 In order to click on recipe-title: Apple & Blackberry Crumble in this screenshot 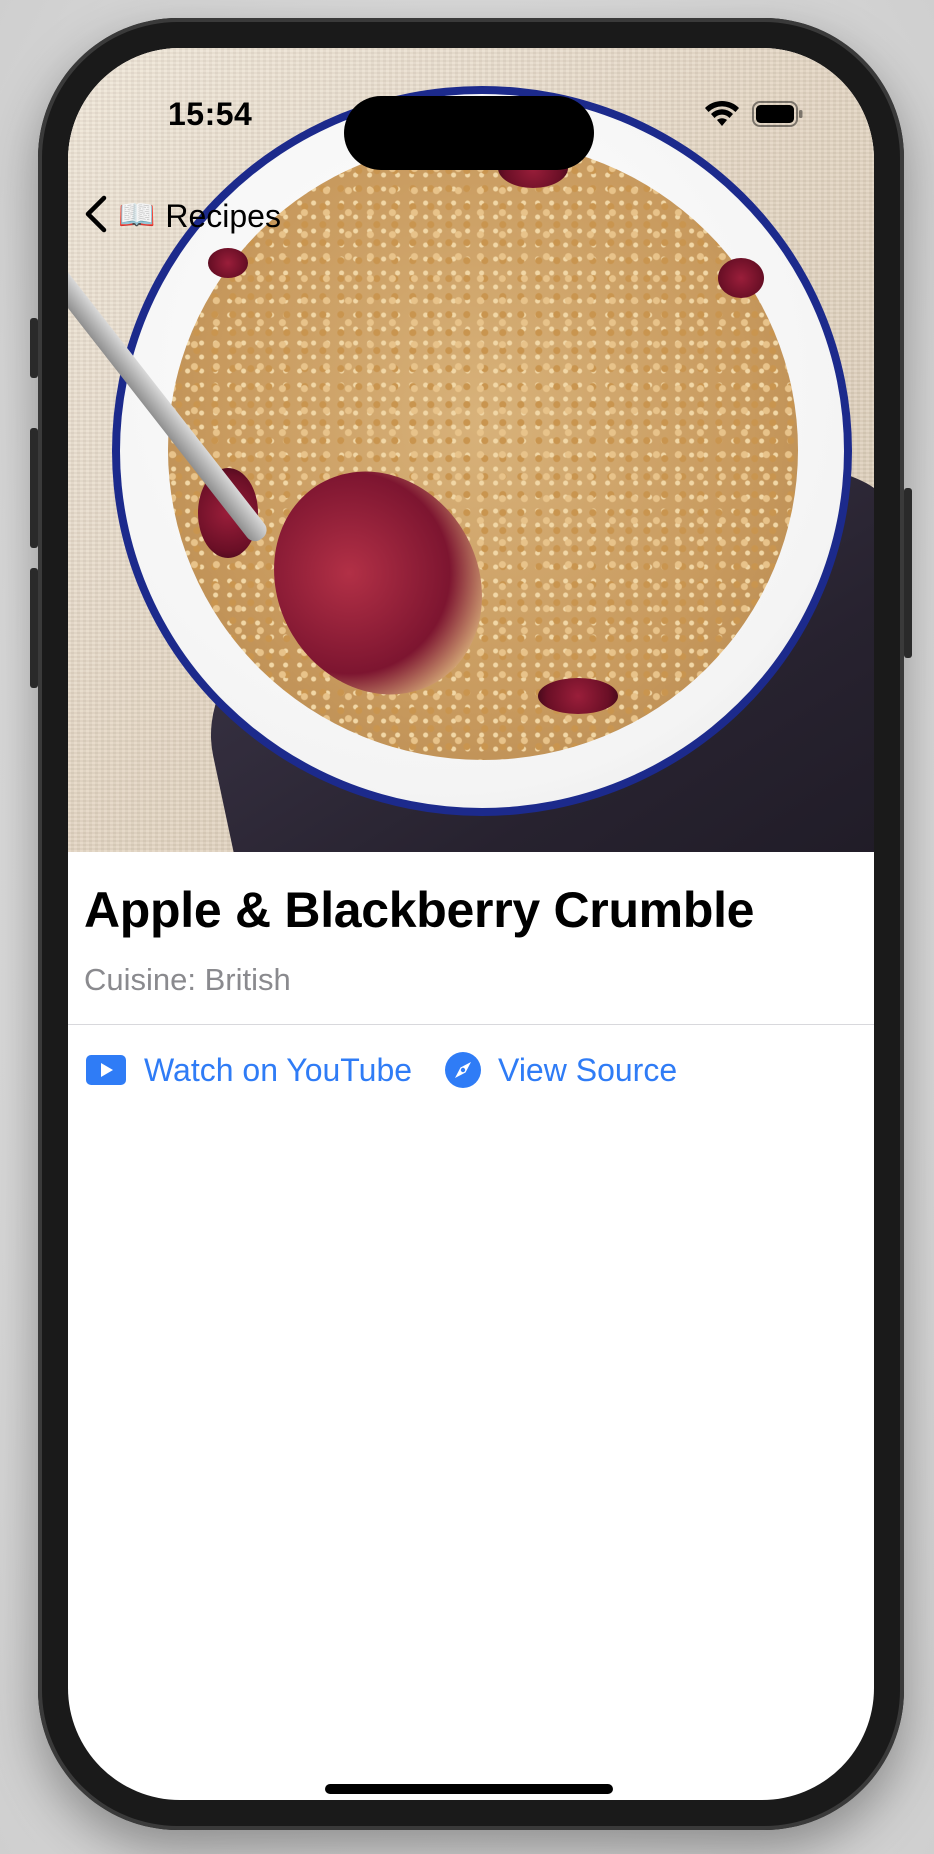, I will do `click(419, 910)`.